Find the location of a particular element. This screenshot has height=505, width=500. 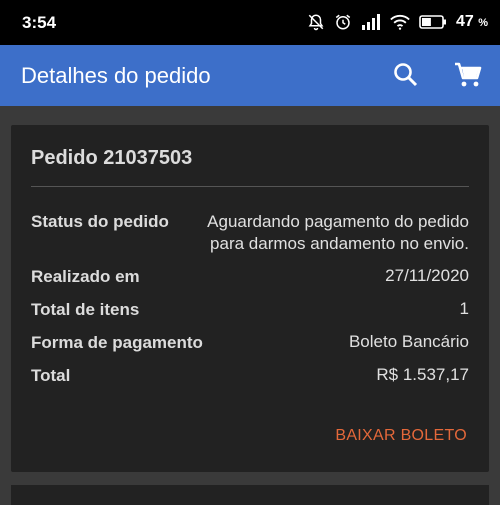

payment-method-value: Boleto Bancário is located at coordinates (408, 341).